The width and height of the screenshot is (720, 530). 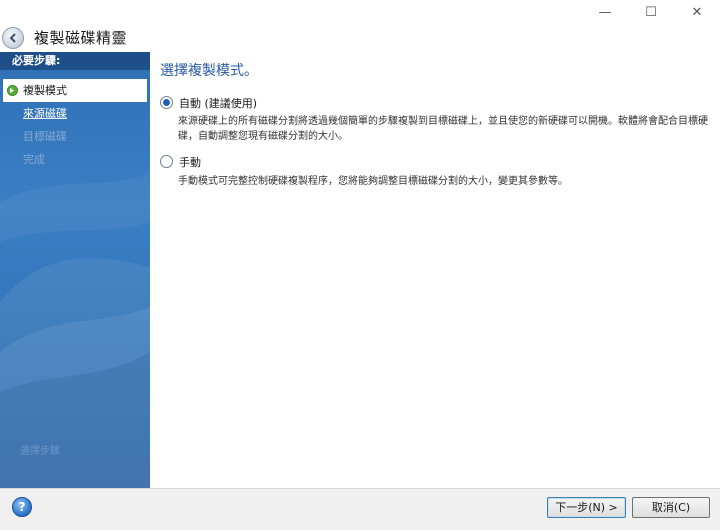 I want to click on step-clone-mode: 複製模式, so click(x=75, y=90).